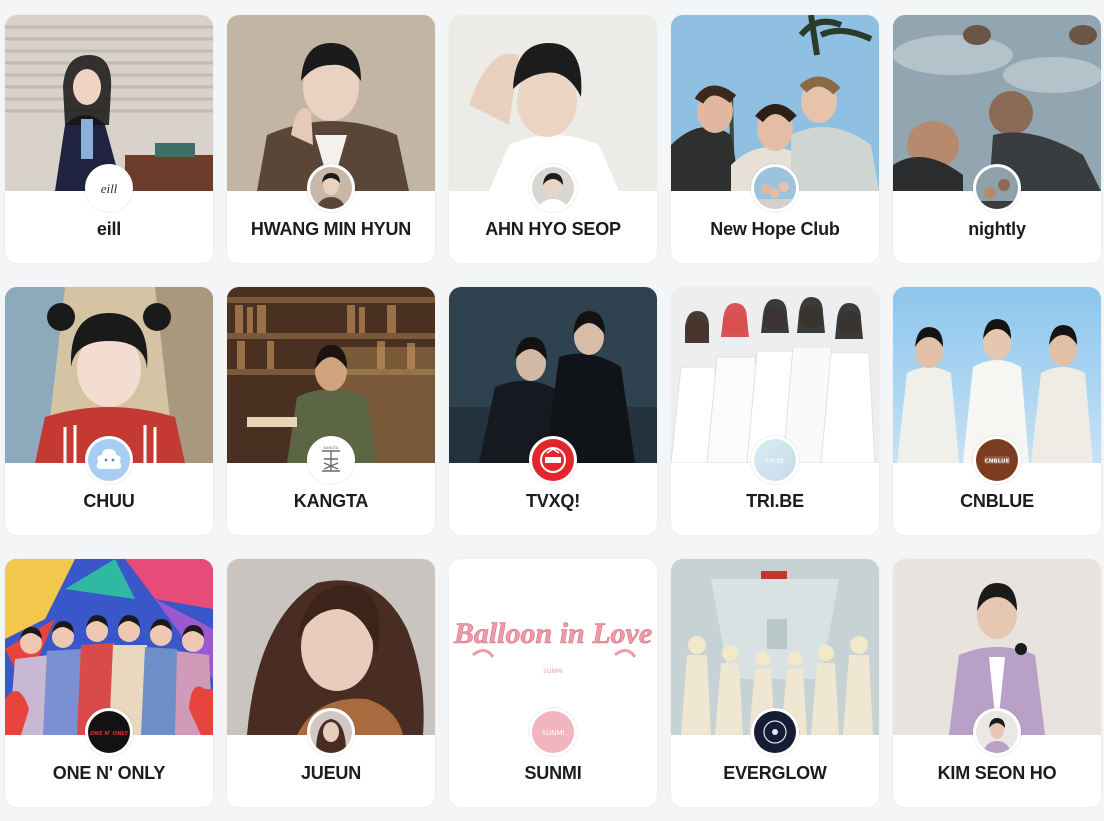  Describe the element at coordinates (553, 773) in the screenshot. I see `artist-name: SUNMI` at that location.